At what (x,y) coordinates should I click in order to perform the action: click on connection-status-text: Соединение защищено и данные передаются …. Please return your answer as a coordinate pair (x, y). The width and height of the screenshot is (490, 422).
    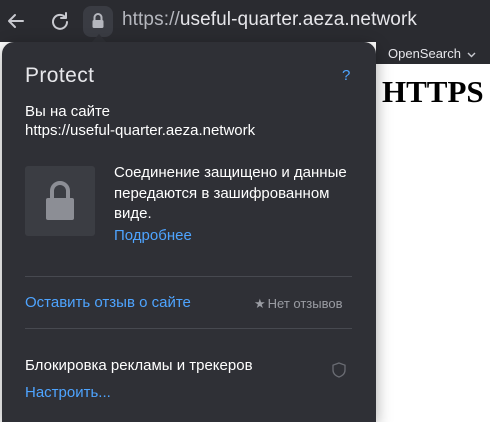
    Looking at the image, I should click on (230, 193).